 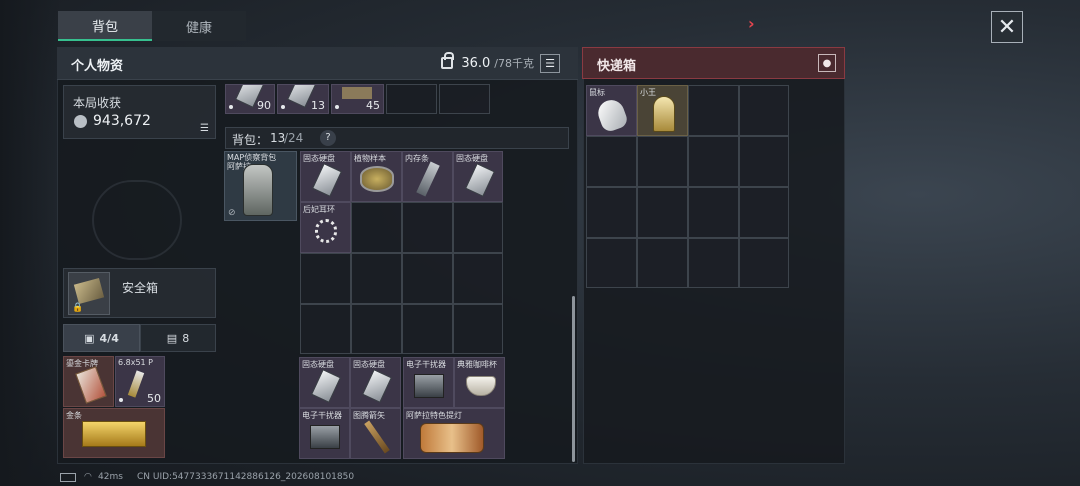 I want to click on safe-box-image, so click(x=89, y=291).